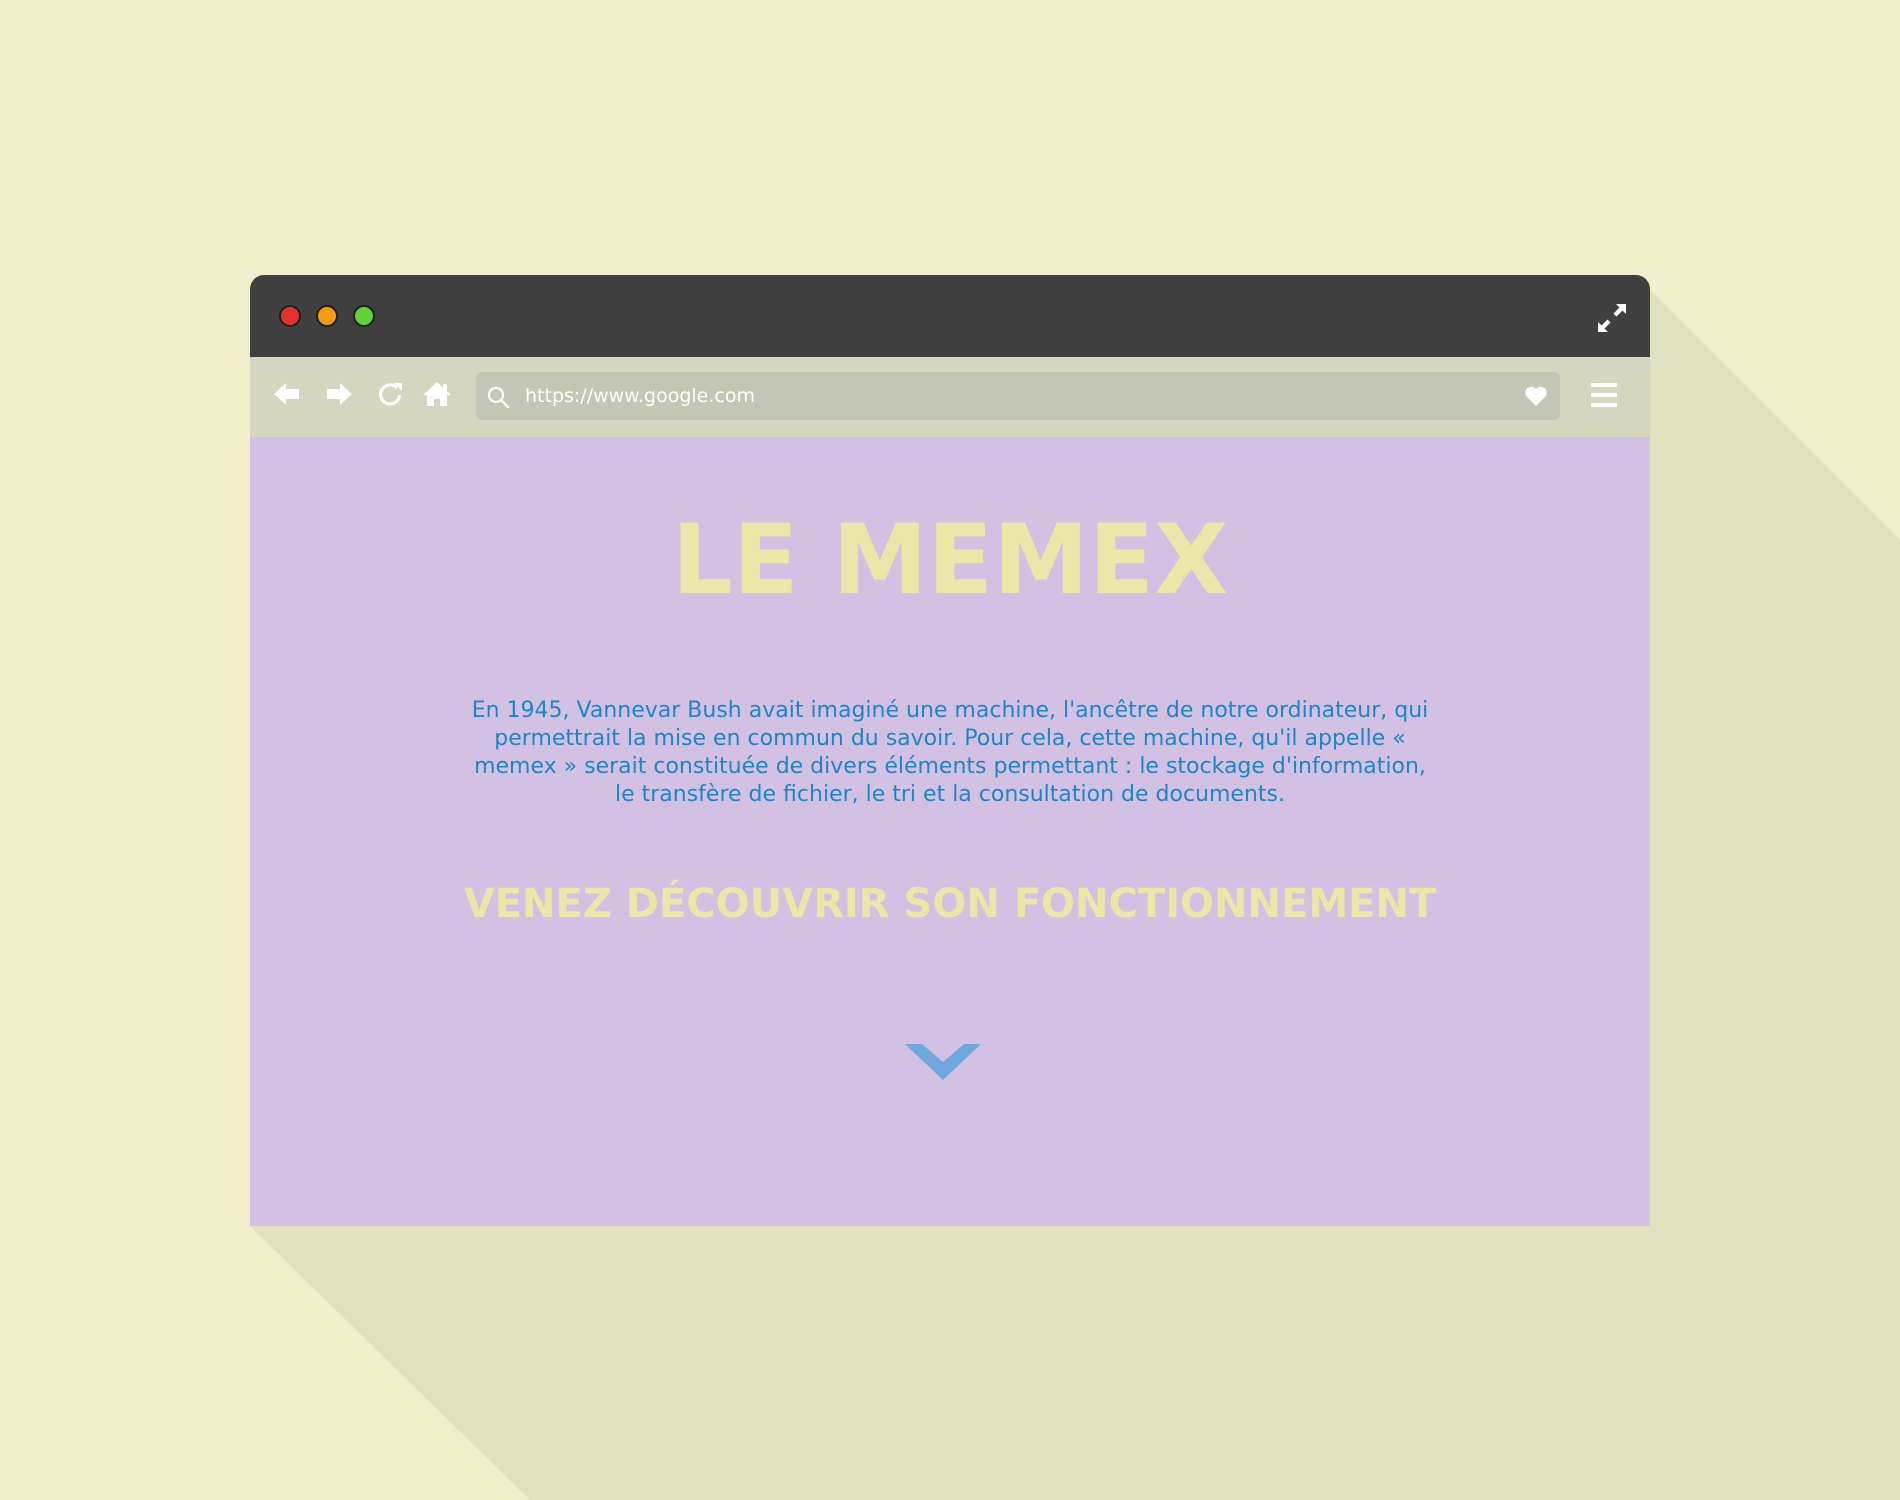  Describe the element at coordinates (950, 904) in the screenshot. I see `discover-heading: VENEZ DÉCOUVRIR SON FONCTIONNEMENT` at that location.